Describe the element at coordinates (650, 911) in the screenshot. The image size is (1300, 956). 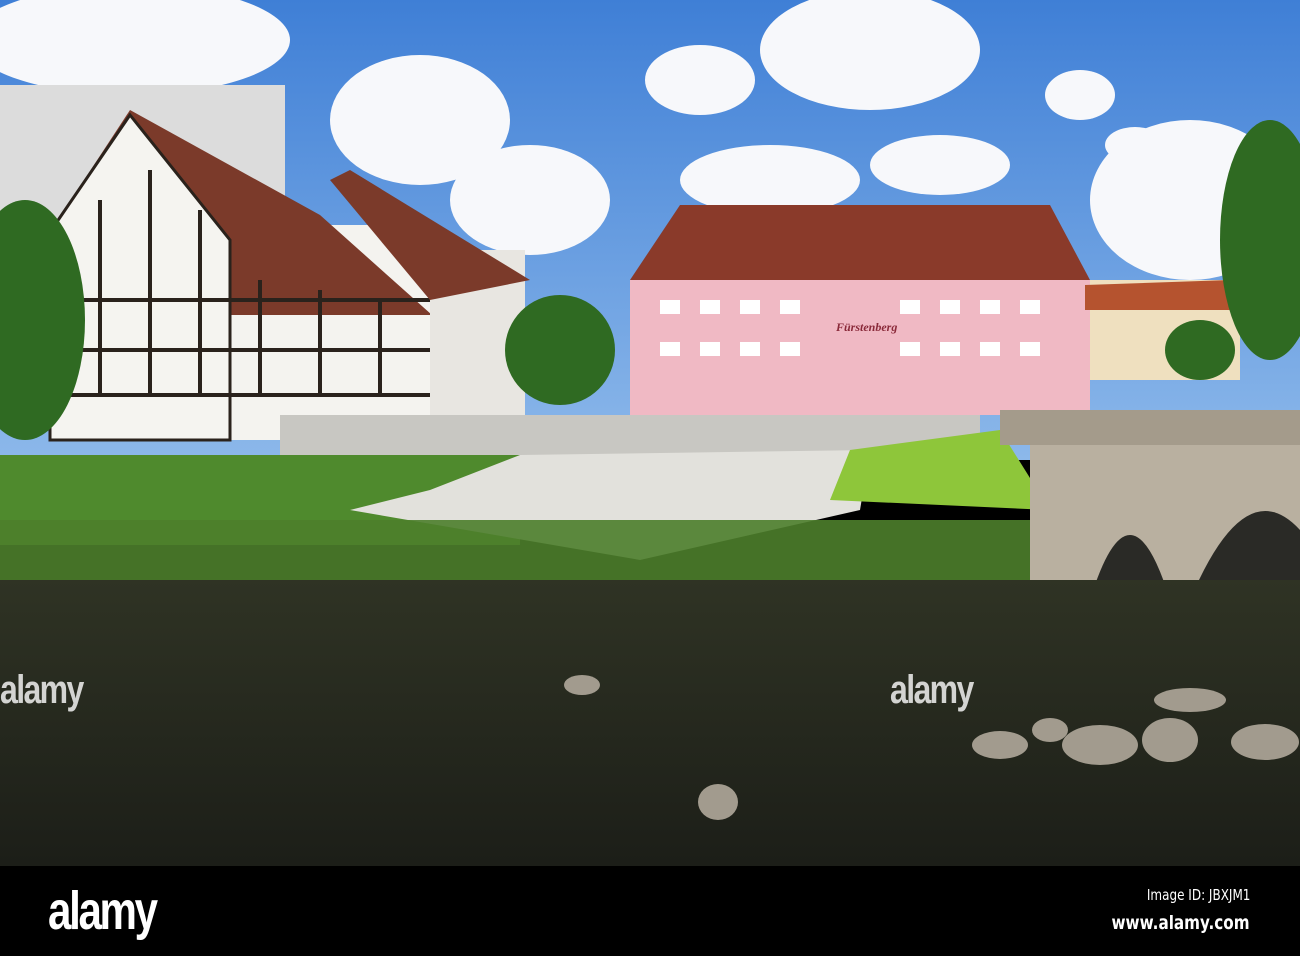
I see `footer-bar: alamy Image ID: JBXJM1 www.alamy.com` at that location.